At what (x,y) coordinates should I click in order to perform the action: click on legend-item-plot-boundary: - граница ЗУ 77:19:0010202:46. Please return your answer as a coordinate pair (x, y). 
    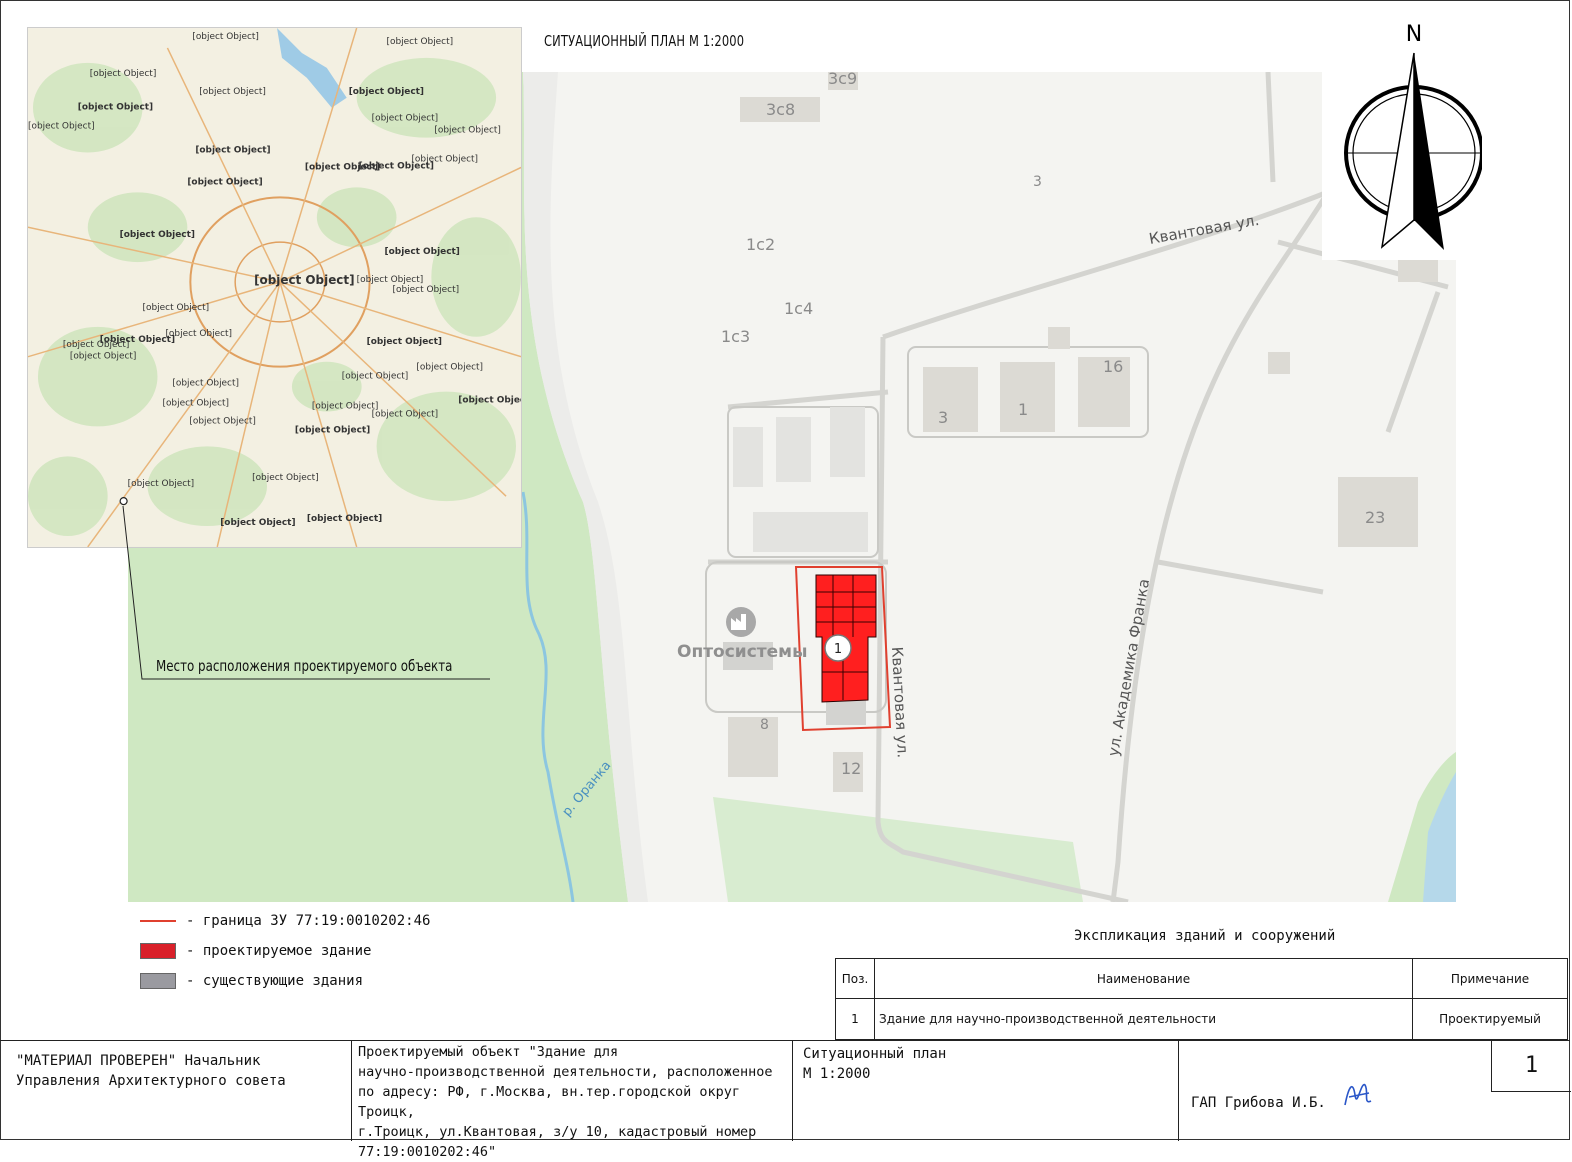
    Looking at the image, I should click on (285, 921).